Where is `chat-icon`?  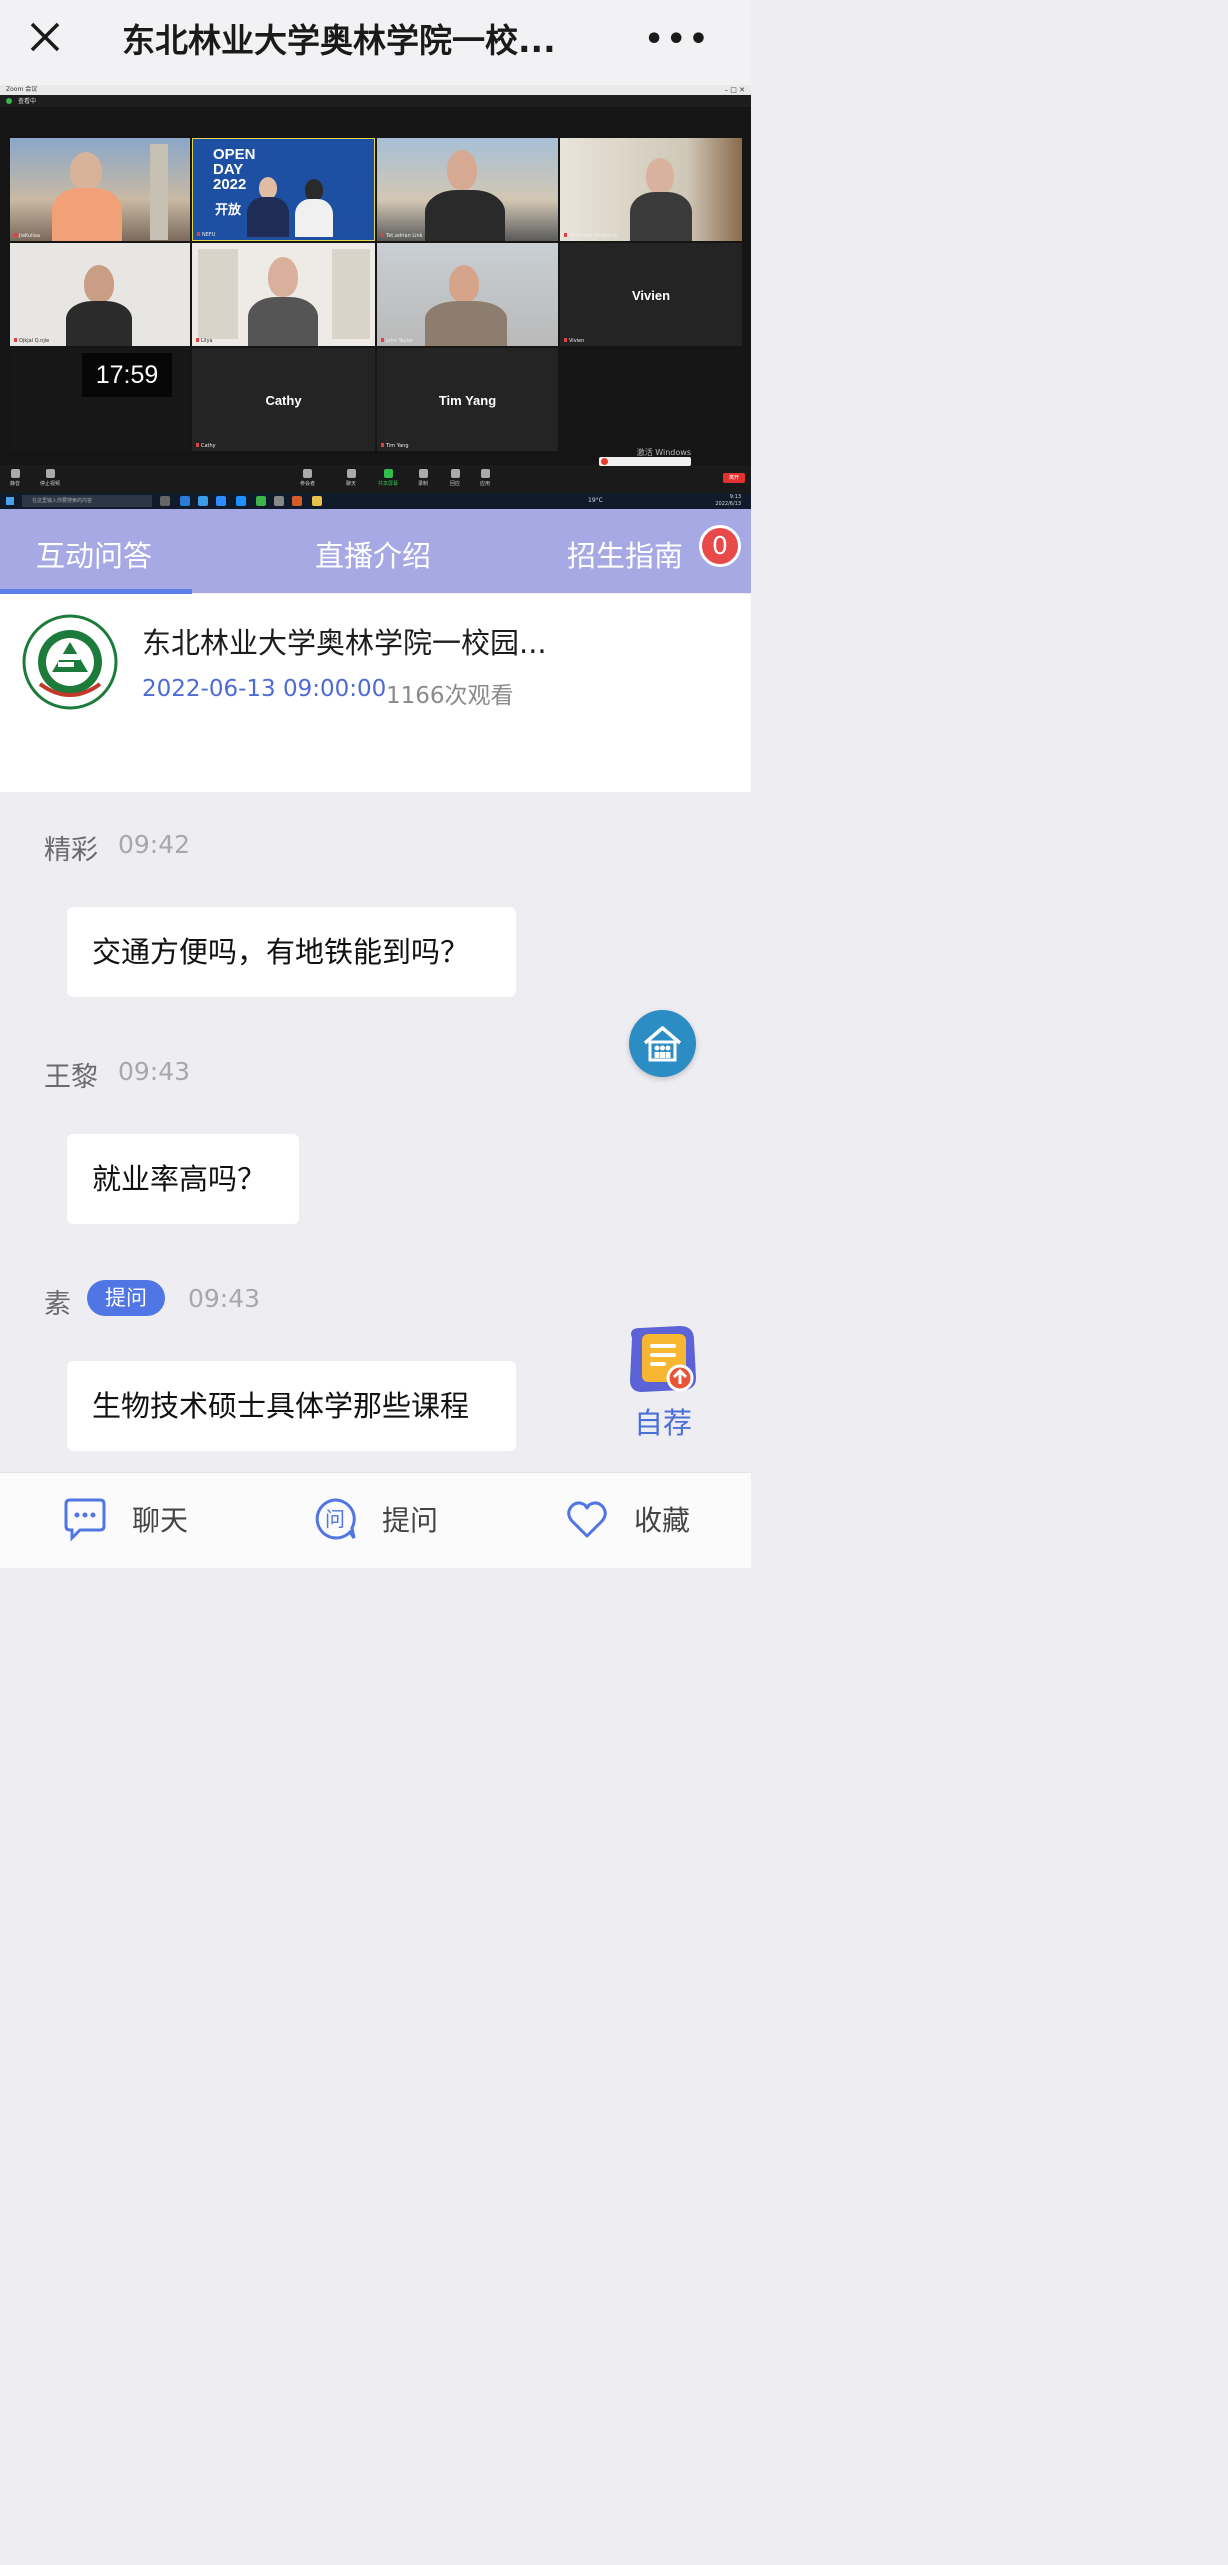
chat-icon is located at coordinates (85, 1520).